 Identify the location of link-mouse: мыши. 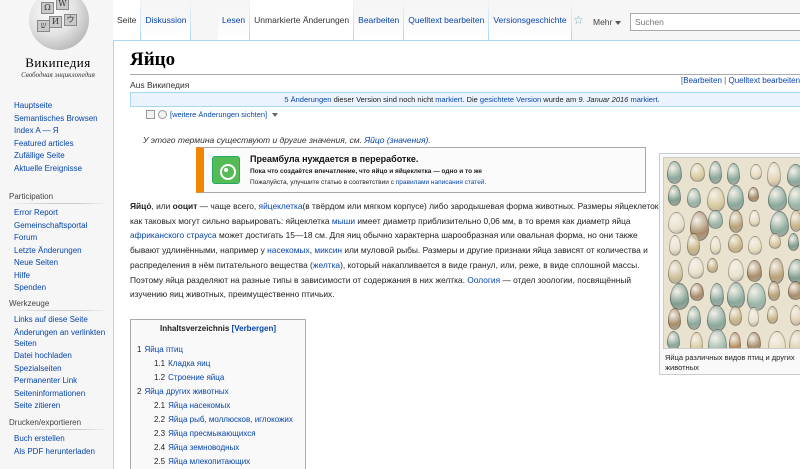
(343, 221).